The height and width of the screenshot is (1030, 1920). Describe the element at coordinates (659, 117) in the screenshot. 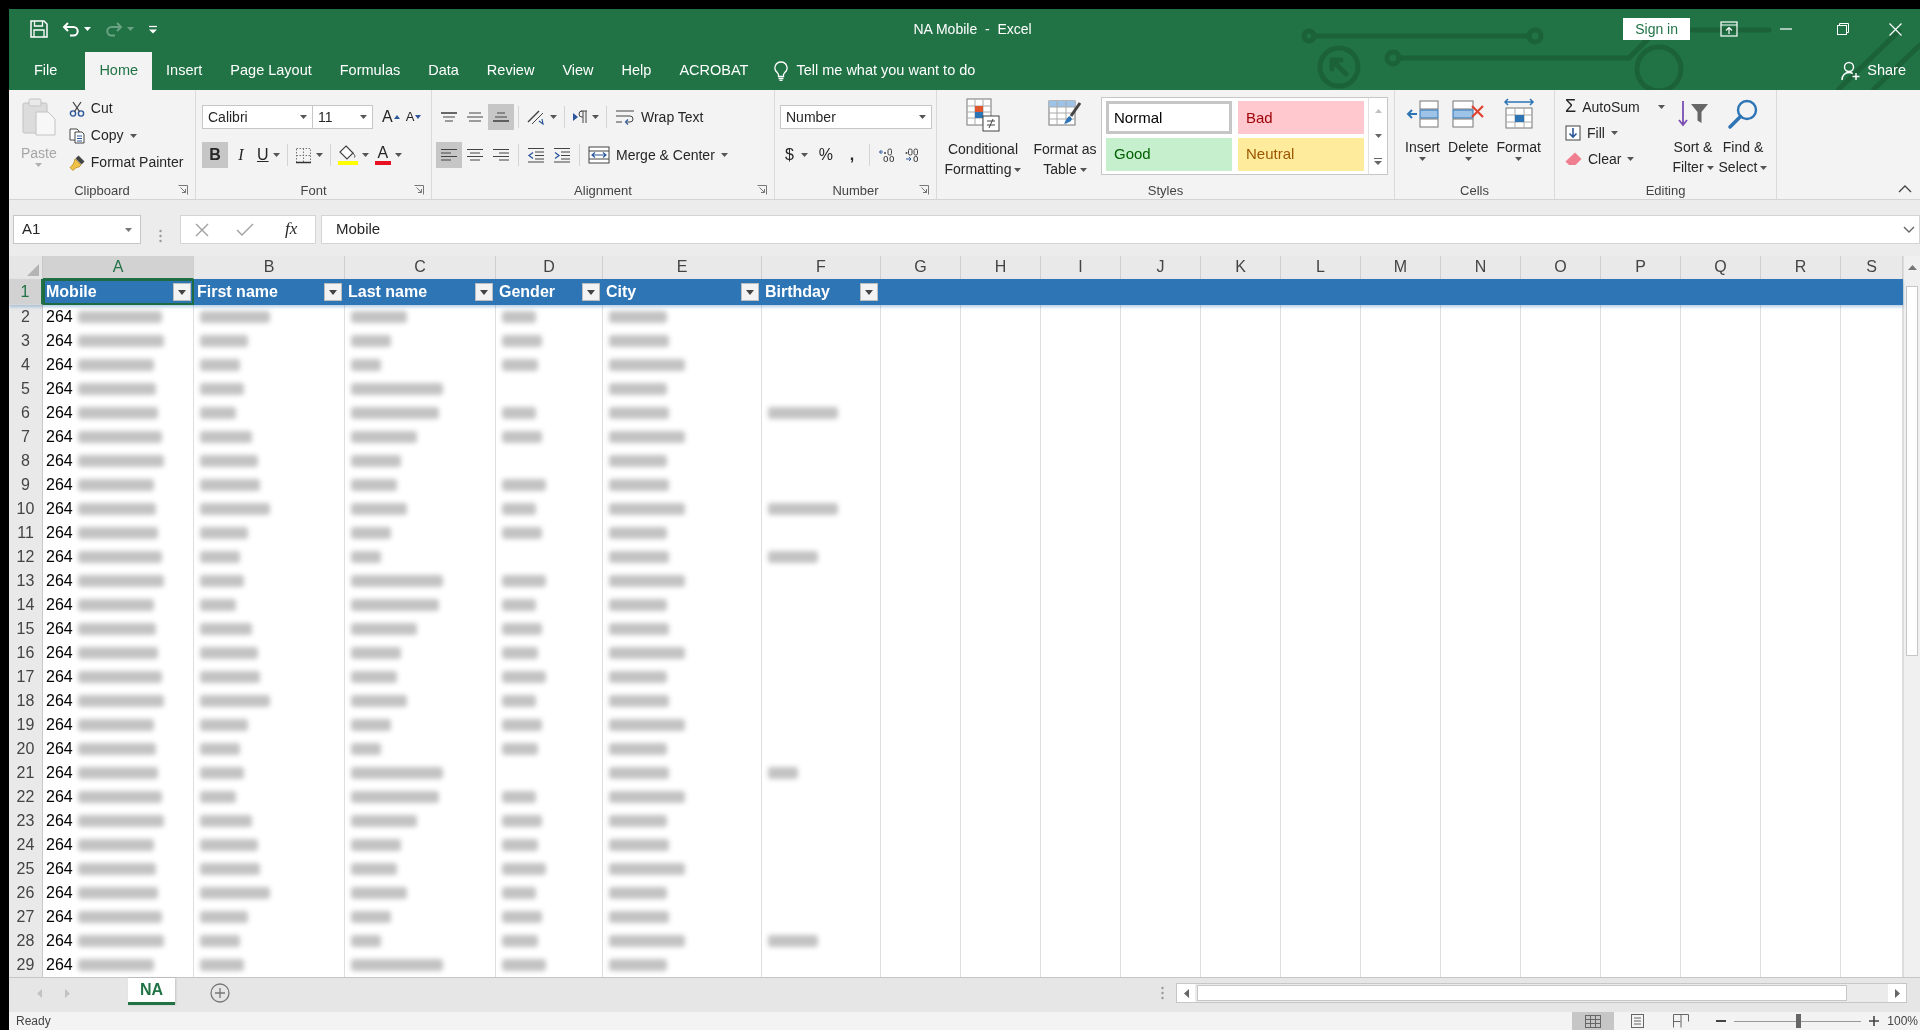

I see `wrap-text-button: Wrap Text` at that location.